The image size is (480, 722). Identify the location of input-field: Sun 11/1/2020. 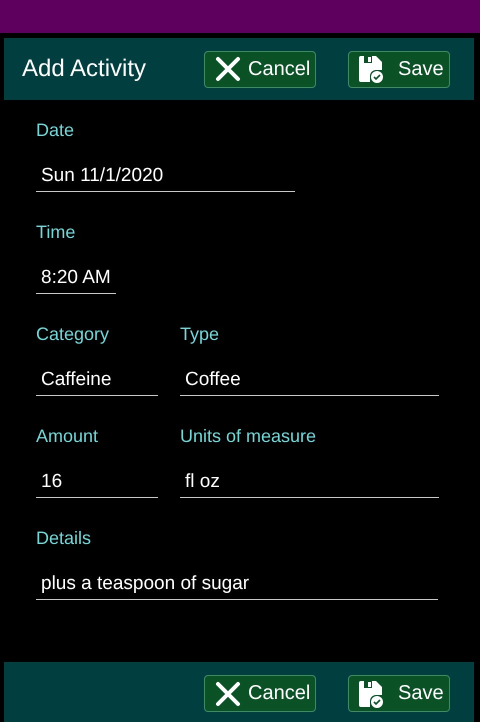
(165, 176).